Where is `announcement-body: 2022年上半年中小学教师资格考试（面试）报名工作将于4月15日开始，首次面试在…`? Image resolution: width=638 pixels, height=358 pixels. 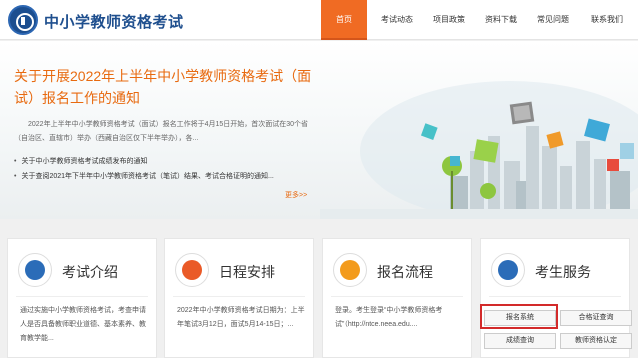 announcement-body: 2022年上半年中小学教师资格考试（面试）报名工作将于4月15日开始，首次面试在… is located at coordinates (161, 131).